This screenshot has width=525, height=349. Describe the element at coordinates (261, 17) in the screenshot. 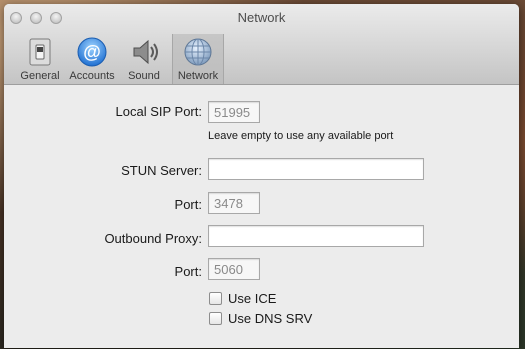

I see `window-title: Network` at that location.